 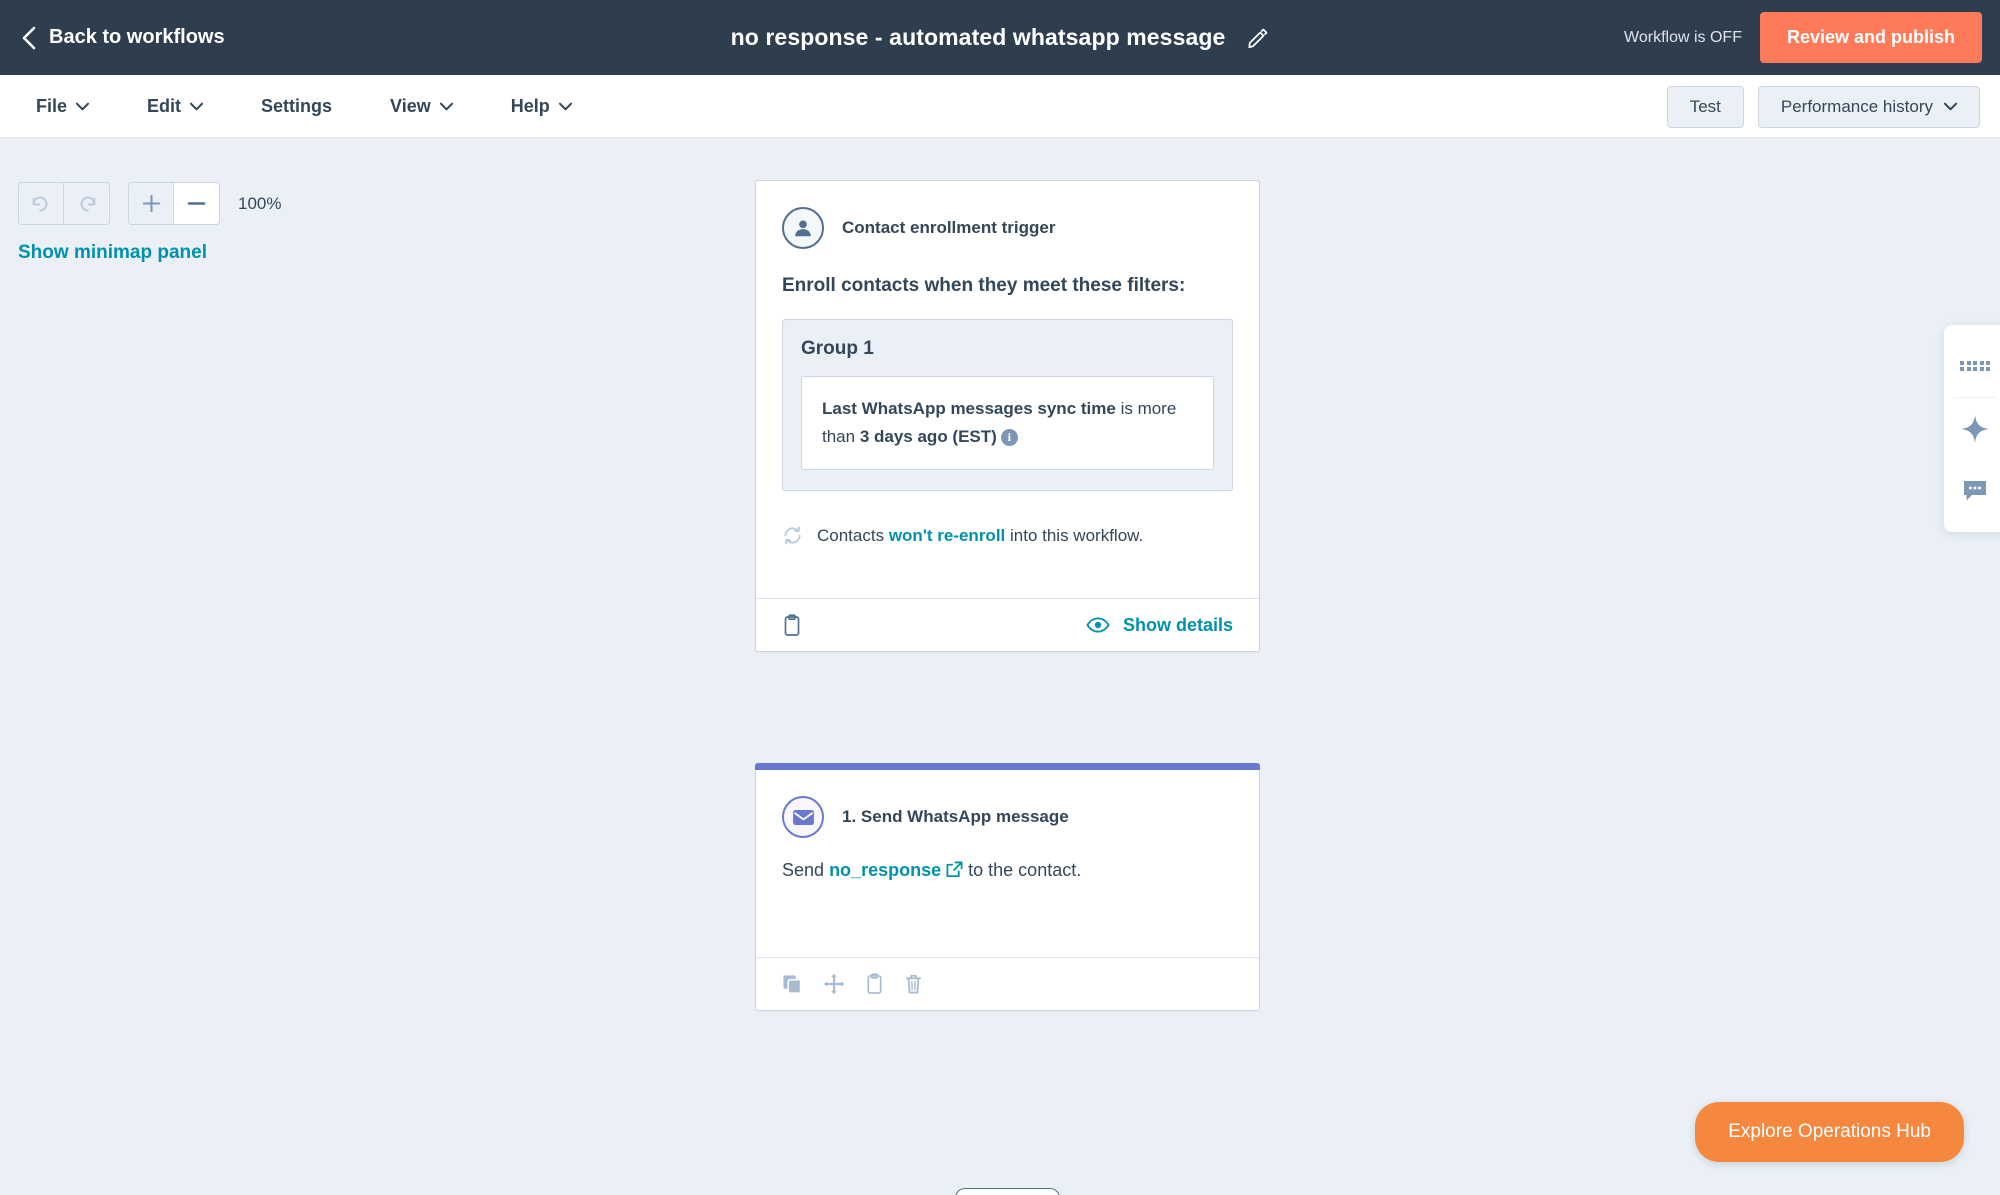 What do you see at coordinates (803, 228) in the screenshot?
I see `contact-avatar-icon` at bounding box center [803, 228].